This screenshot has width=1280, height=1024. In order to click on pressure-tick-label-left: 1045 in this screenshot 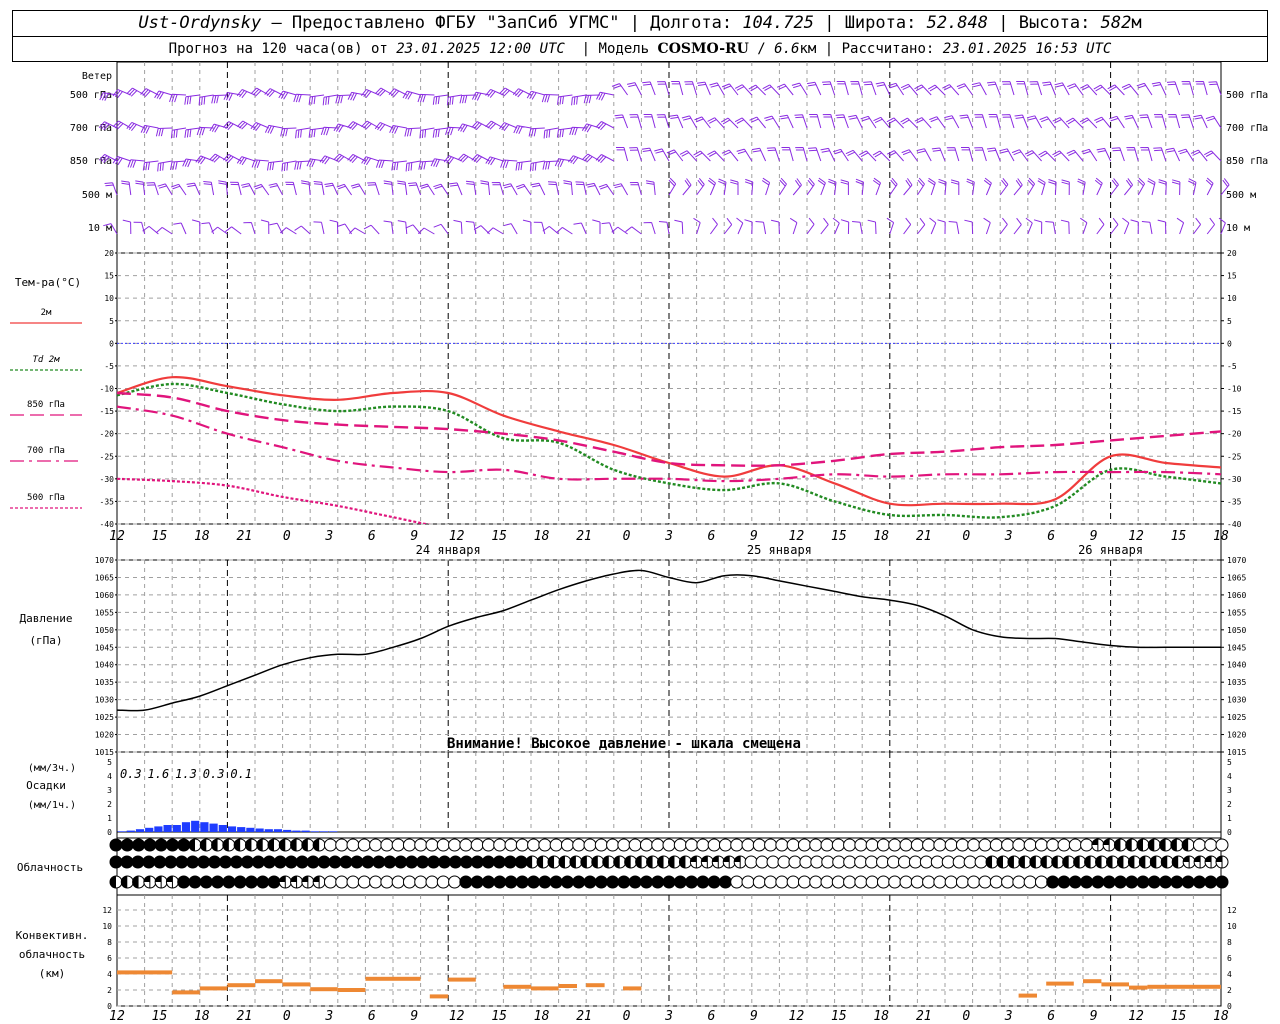, I will do `click(104, 647)`.